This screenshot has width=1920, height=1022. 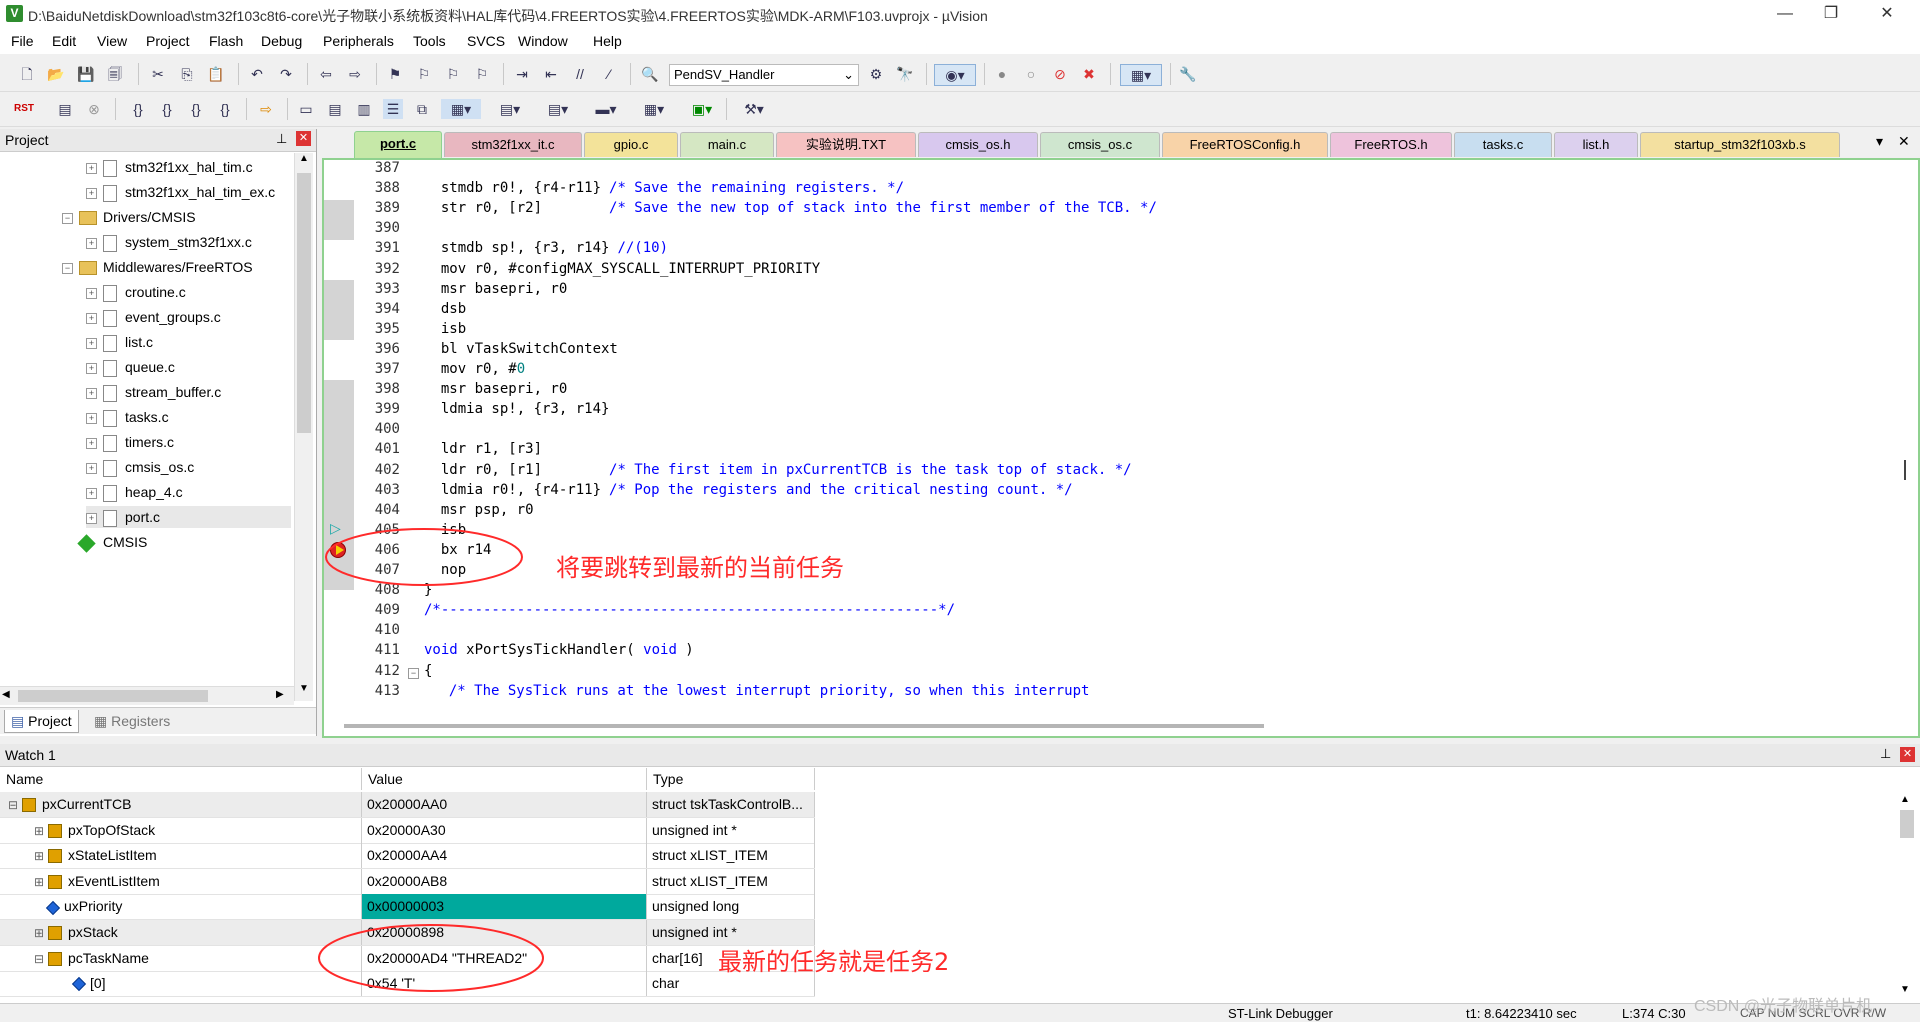 I want to click on menu-file: File, so click(x=22, y=41).